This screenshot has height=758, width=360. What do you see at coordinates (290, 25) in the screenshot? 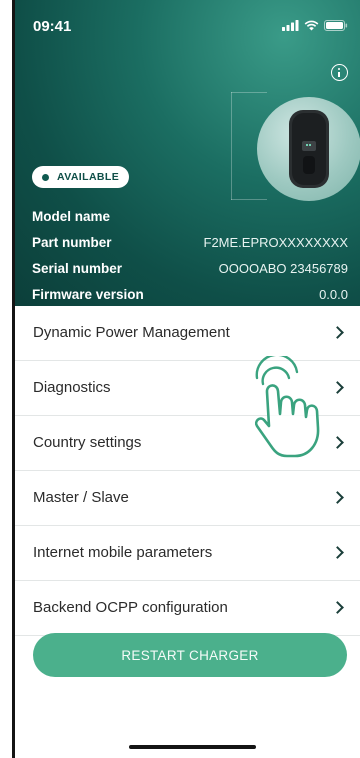
I see `signal-icon` at bounding box center [290, 25].